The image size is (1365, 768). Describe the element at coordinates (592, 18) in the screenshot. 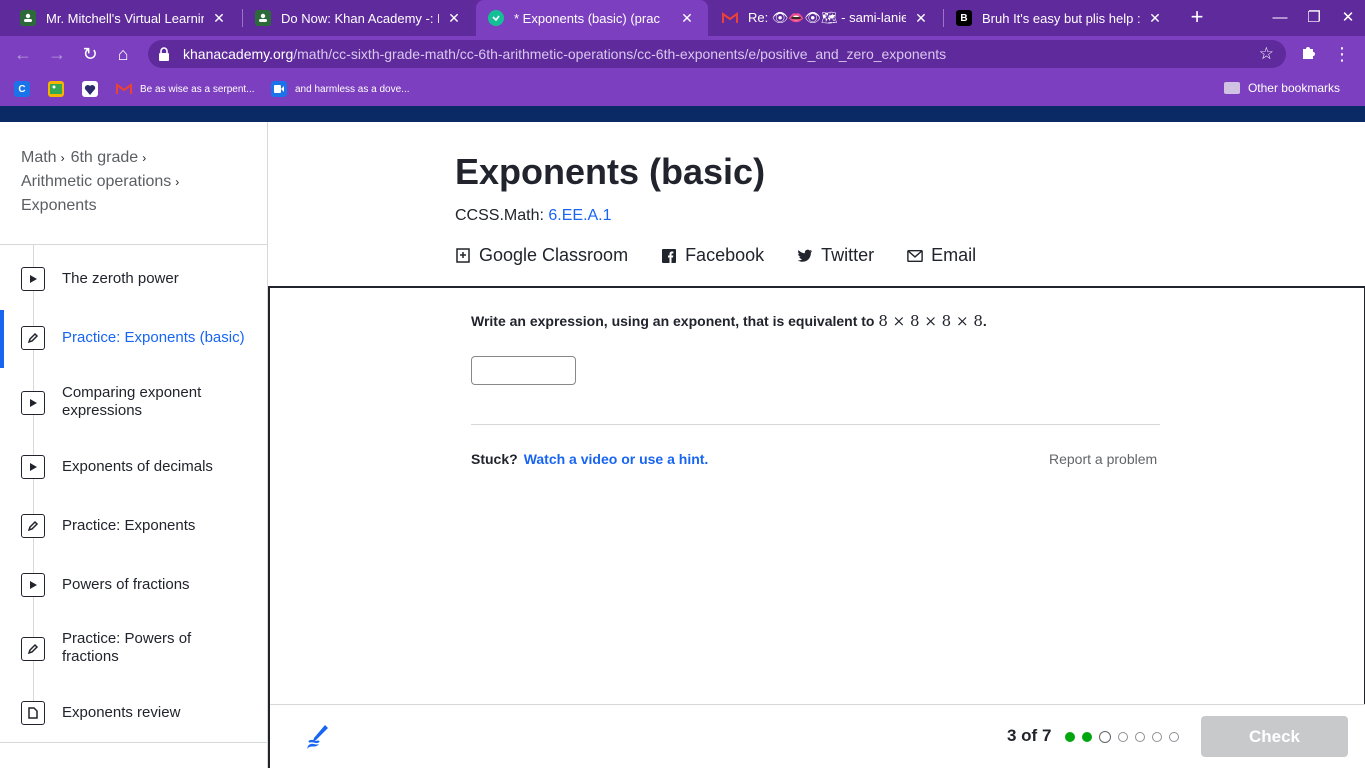

I see `browser-tab-active: * Exponents (basic) (prac ✕` at that location.